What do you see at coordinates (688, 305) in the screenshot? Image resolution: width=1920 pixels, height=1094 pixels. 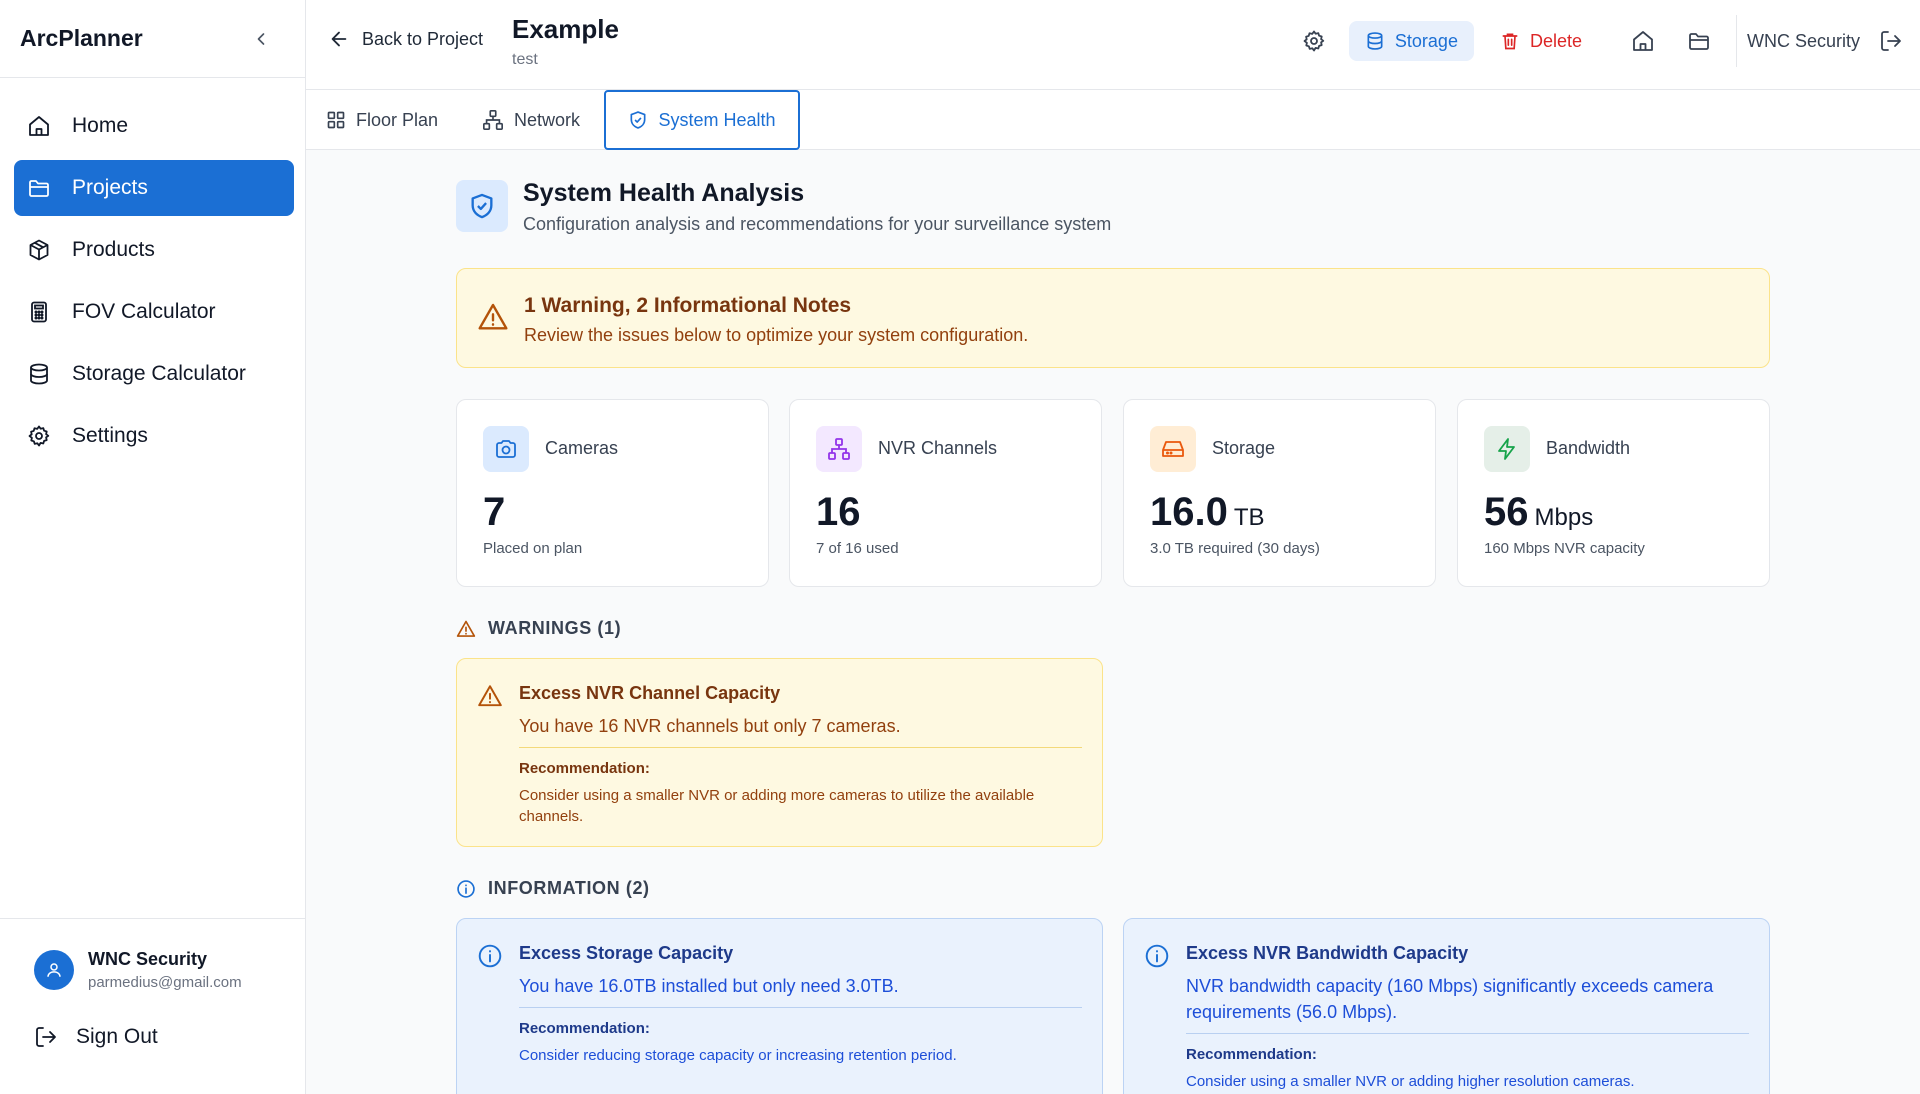 I see `summary-title: 1 Warning, 2 Informational Notes` at bounding box center [688, 305].